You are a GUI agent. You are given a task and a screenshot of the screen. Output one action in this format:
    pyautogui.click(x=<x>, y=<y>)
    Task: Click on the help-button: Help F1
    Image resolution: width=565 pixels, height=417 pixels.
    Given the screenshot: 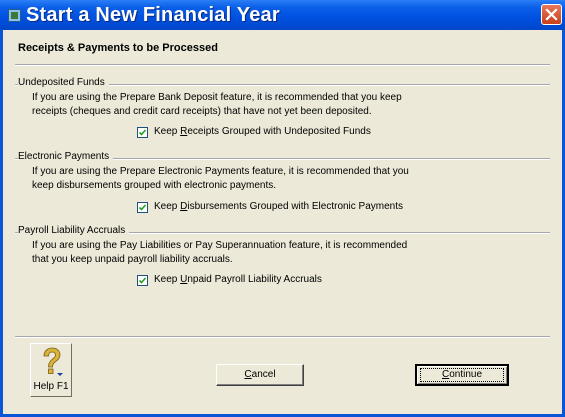 What is the action you would take?
    pyautogui.click(x=51, y=370)
    